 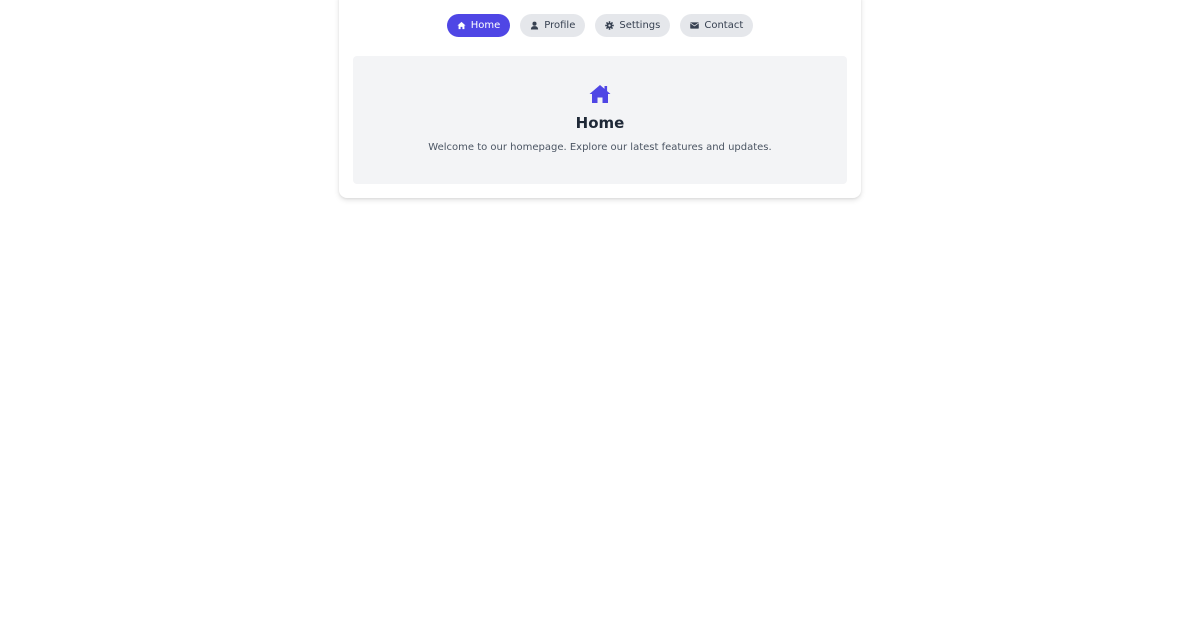 What do you see at coordinates (560, 25) in the screenshot?
I see `tab-profile-label: Profile` at bounding box center [560, 25].